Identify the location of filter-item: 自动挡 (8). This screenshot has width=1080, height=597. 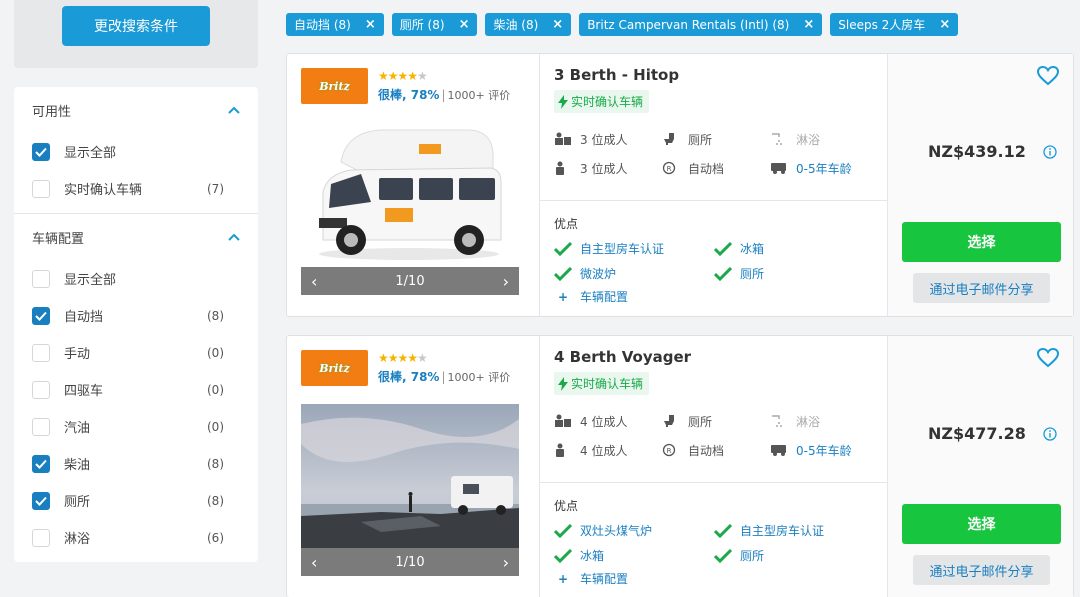
(136, 315).